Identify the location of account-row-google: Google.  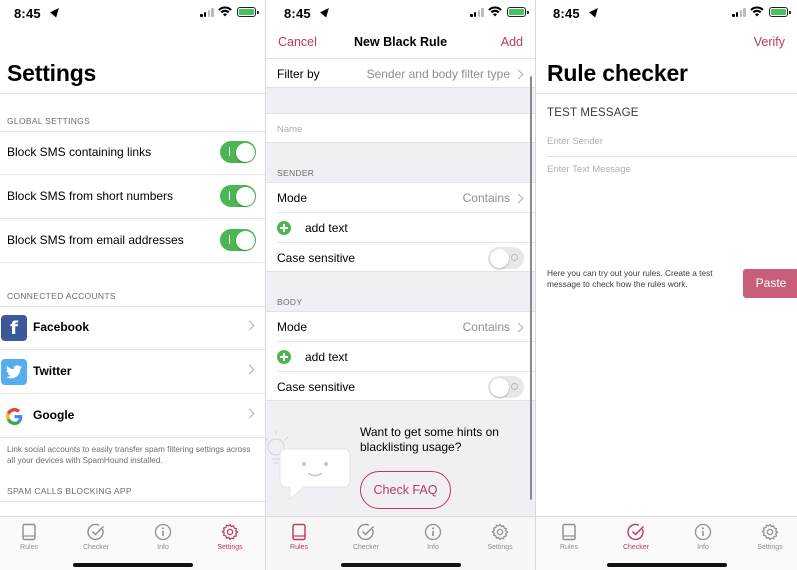
(132, 416).